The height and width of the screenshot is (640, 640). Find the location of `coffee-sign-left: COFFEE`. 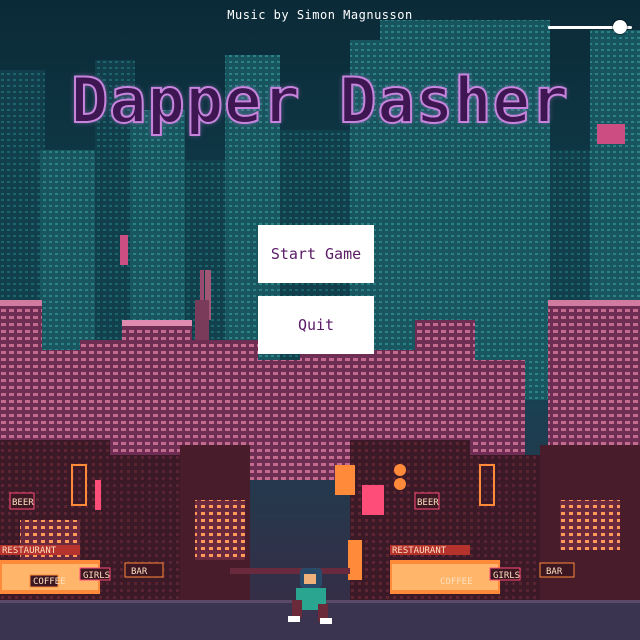

coffee-sign-left: COFFEE is located at coordinates (49, 582).